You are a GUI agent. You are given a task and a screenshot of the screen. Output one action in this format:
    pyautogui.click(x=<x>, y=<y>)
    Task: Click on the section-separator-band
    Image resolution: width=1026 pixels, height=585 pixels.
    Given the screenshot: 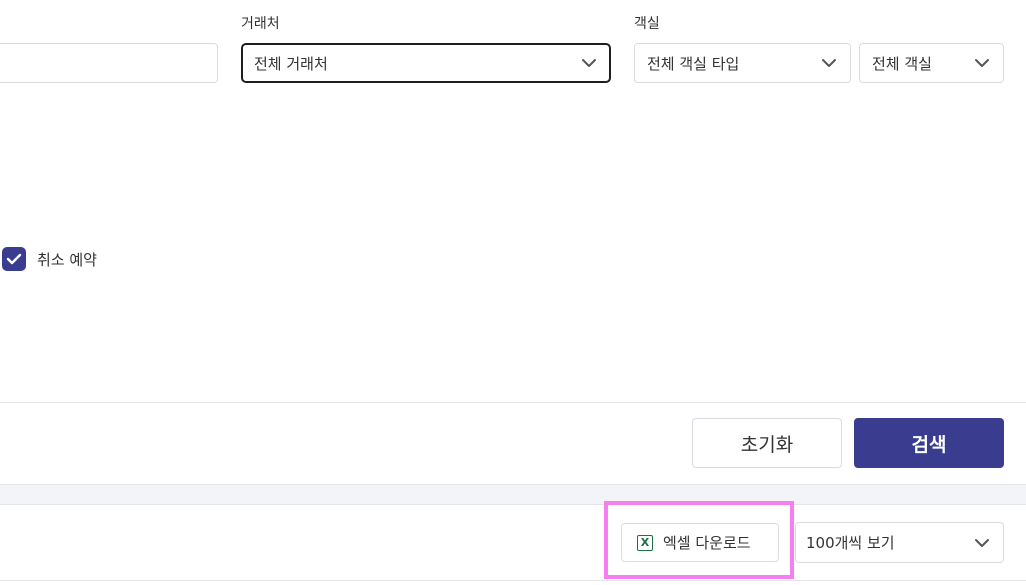 What is the action you would take?
    pyautogui.click(x=513, y=494)
    